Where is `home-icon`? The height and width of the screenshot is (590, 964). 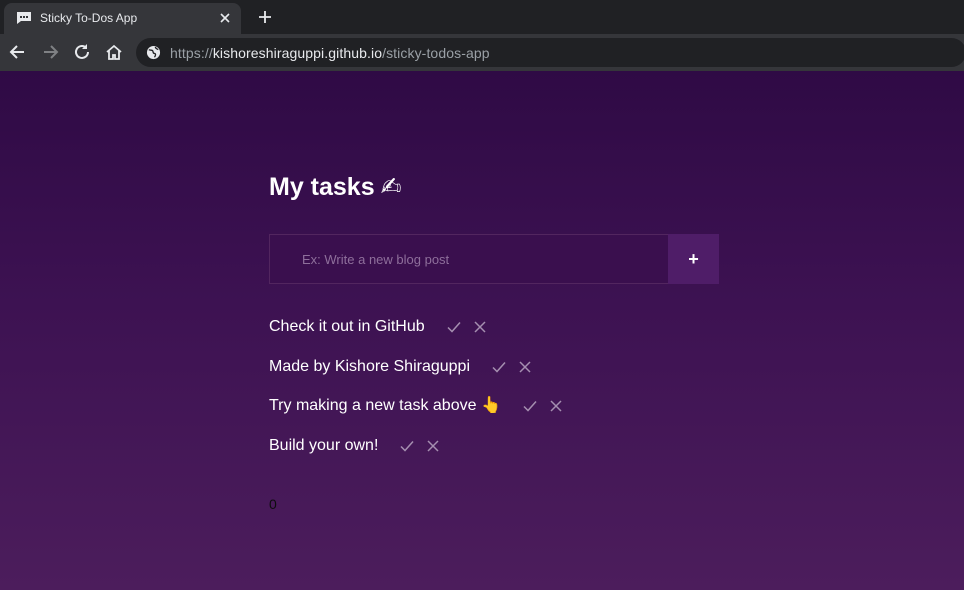 home-icon is located at coordinates (114, 52).